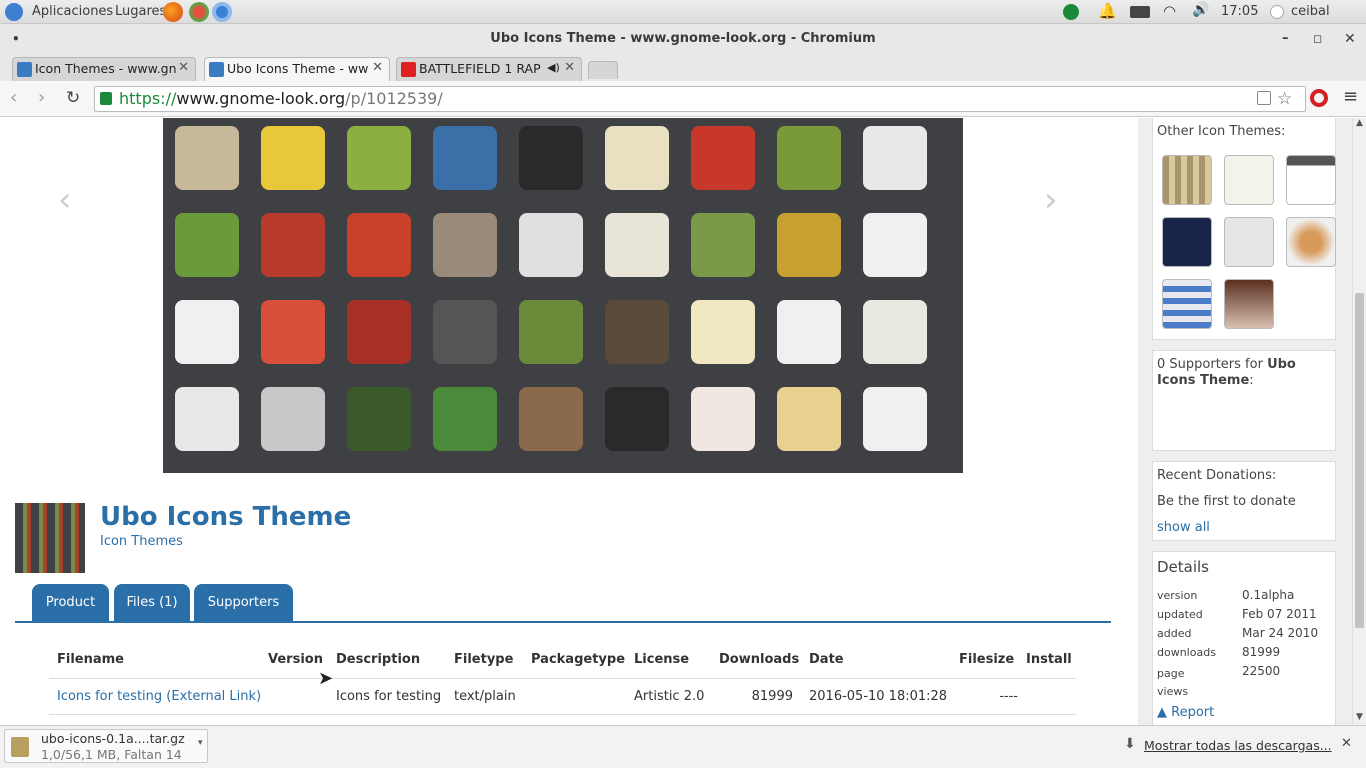 This screenshot has width=1366, height=768. I want to click on col-downloads: Downloads, so click(759, 660).